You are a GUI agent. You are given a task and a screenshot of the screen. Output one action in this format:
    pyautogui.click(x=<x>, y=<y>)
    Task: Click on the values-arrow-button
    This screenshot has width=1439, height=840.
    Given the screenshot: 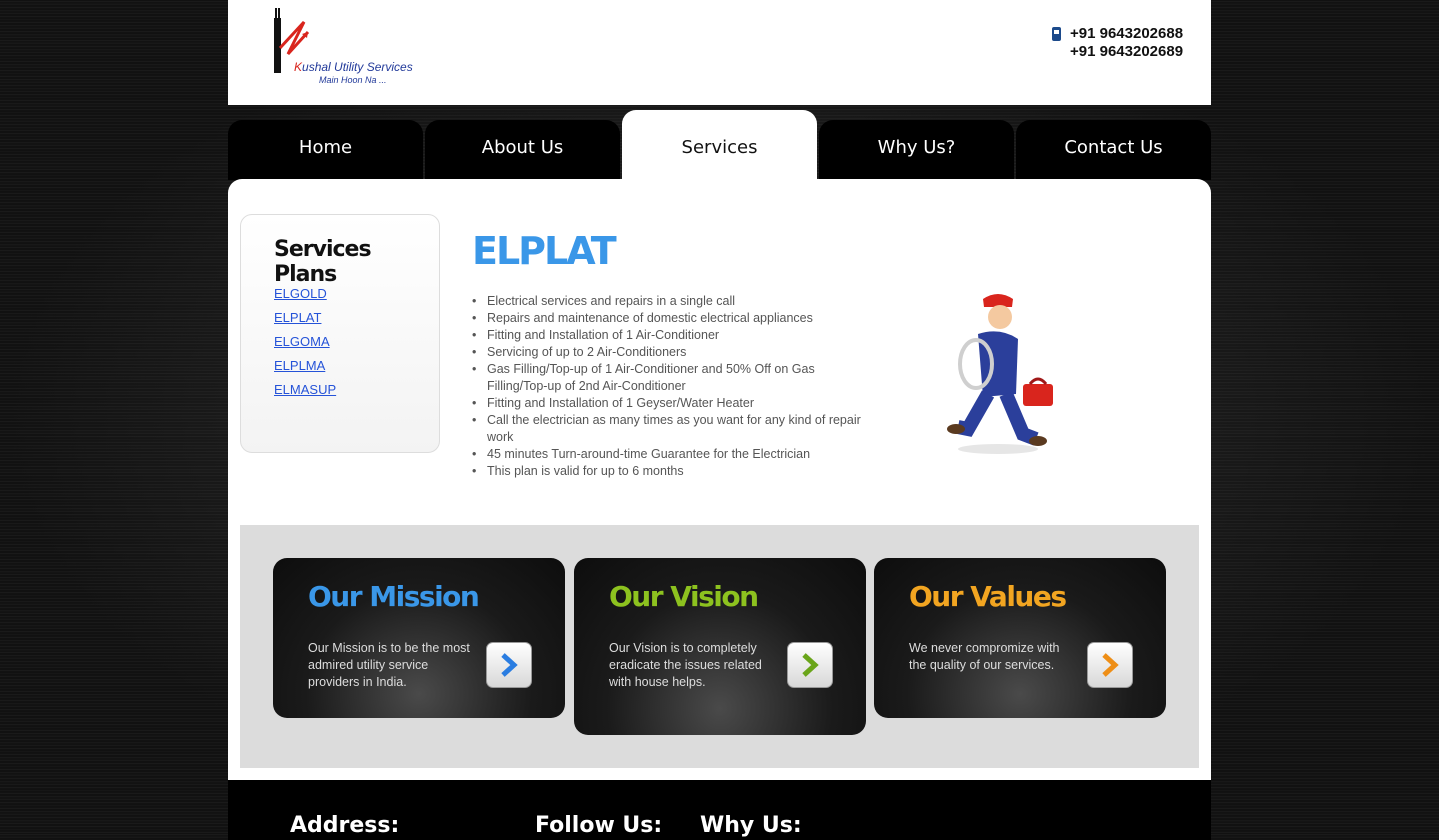 What is the action you would take?
    pyautogui.click(x=1110, y=665)
    